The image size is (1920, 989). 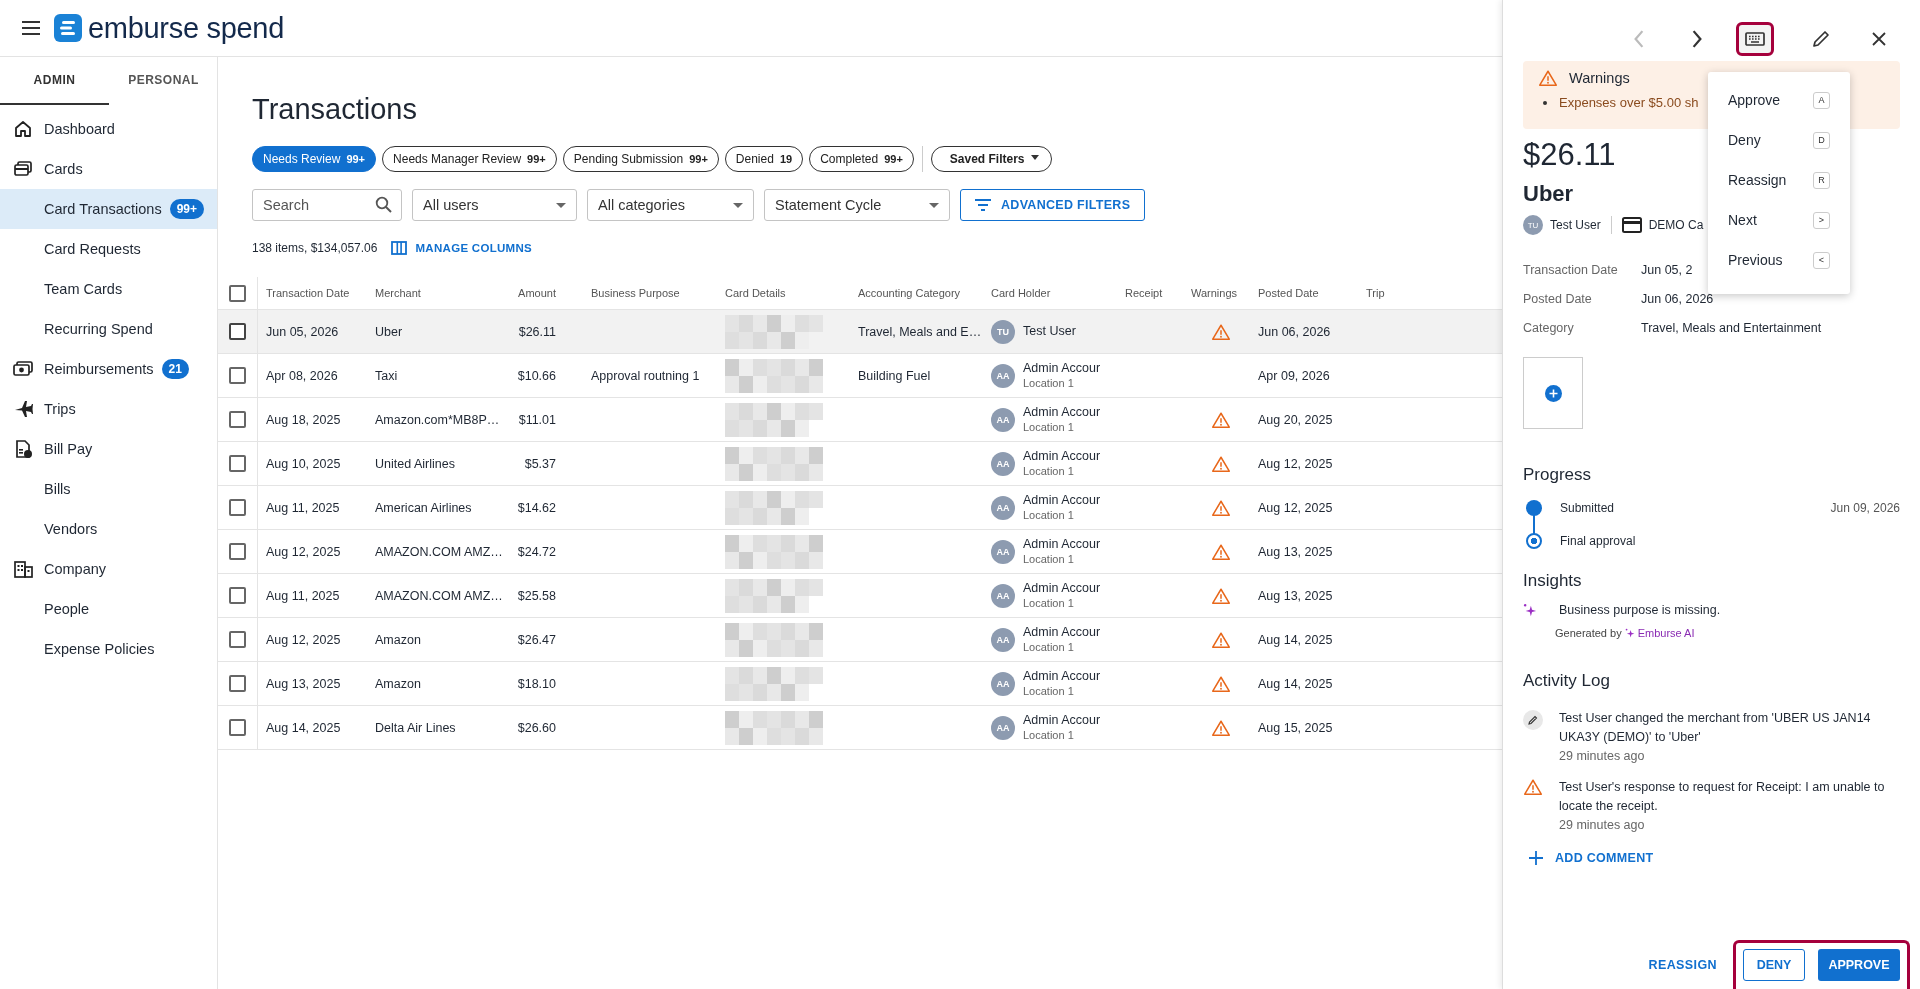 What do you see at coordinates (1049, 331) in the screenshot?
I see `holder-name: Test User` at bounding box center [1049, 331].